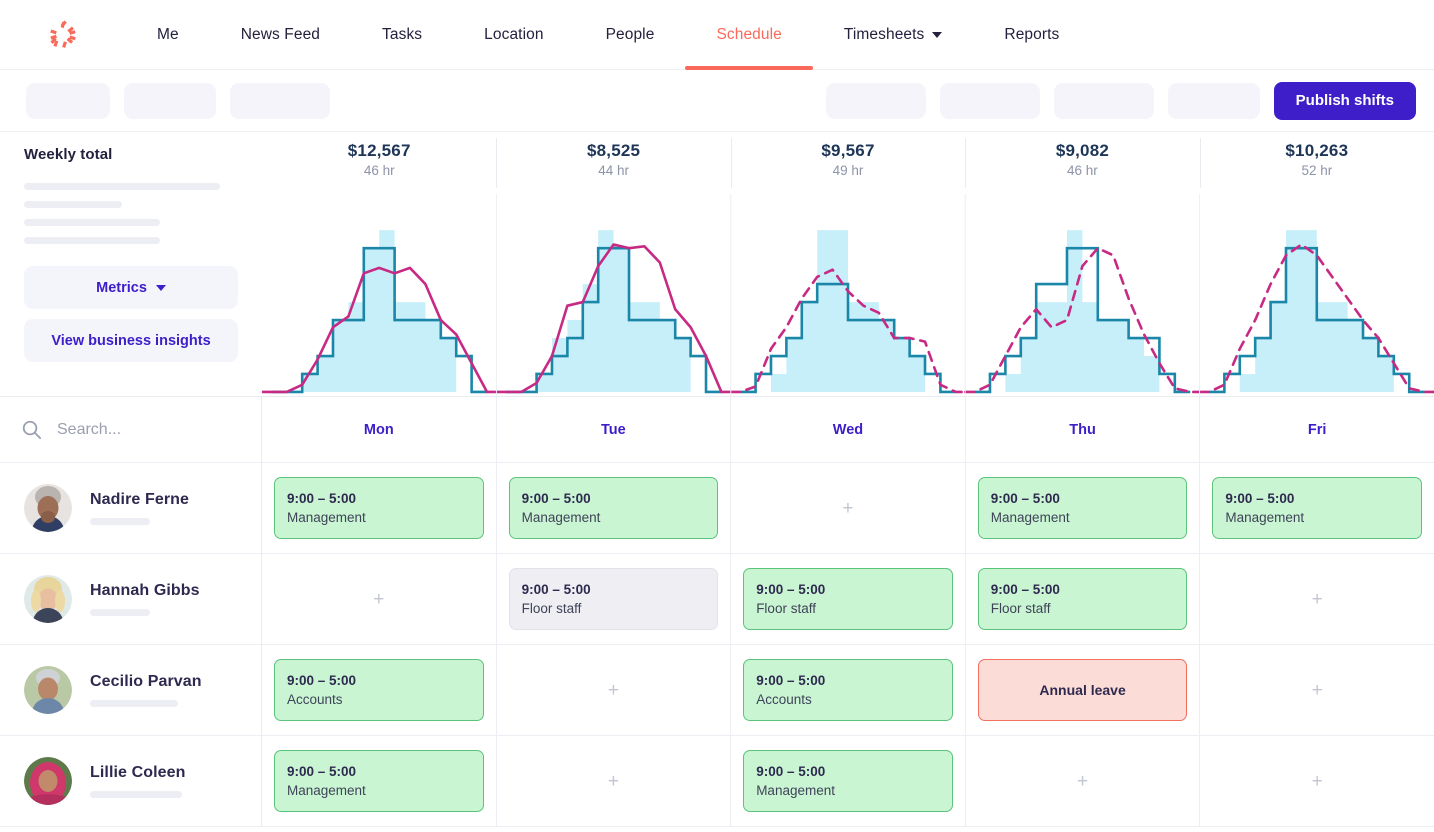 This screenshot has height=832, width=1434. Describe the element at coordinates (630, 35) in the screenshot. I see `nav-item-people: People` at that location.